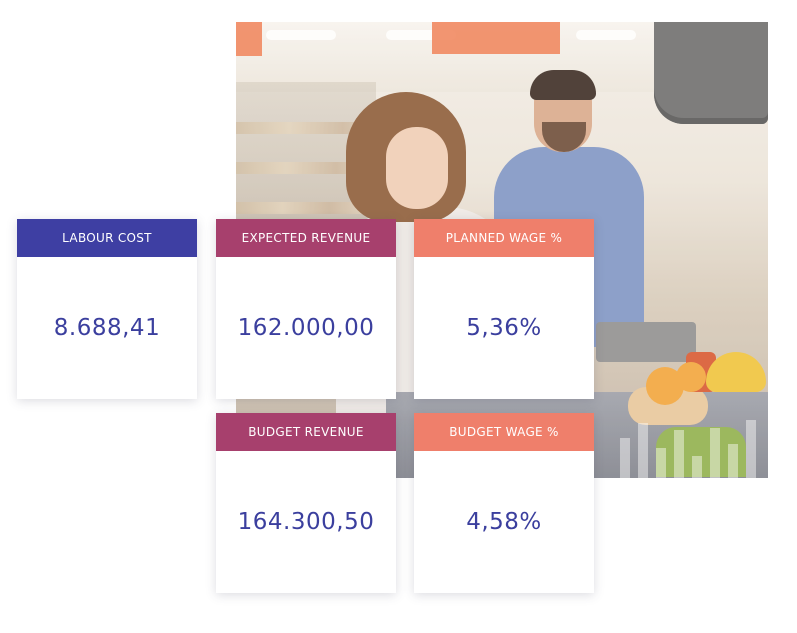  Describe the element at coordinates (504, 503) in the screenshot. I see `kpi-card-budget-wage: BUDGET WAGE % 4,58%` at that location.